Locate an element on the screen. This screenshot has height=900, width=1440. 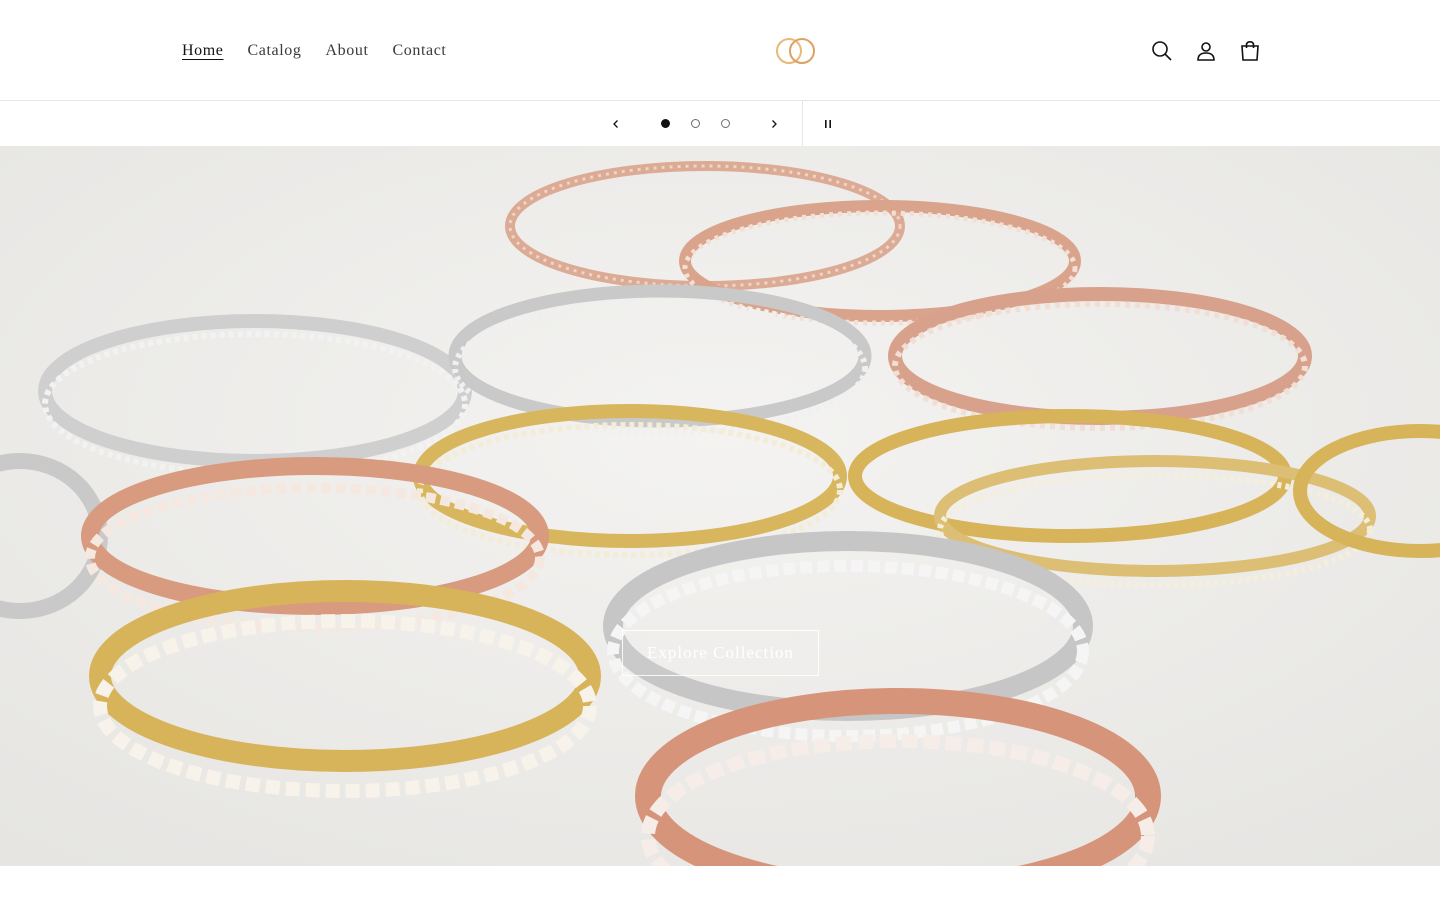
nav-link-about: About is located at coordinates (346, 51).